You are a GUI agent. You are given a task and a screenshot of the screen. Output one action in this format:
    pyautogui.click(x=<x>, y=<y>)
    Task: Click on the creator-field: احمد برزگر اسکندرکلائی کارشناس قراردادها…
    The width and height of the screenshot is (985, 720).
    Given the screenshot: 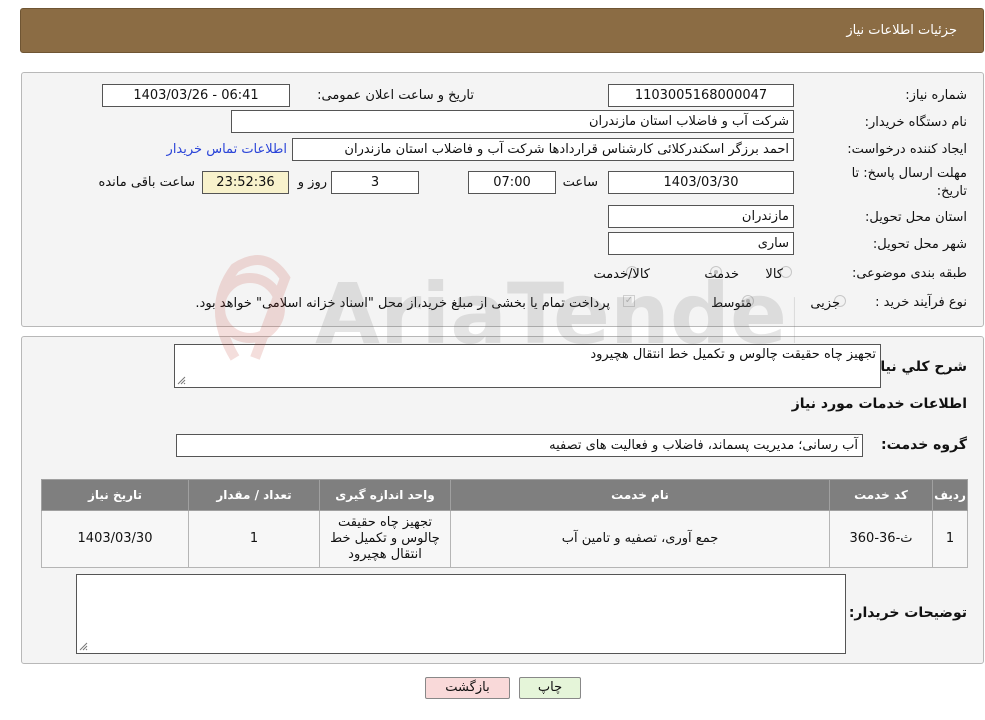 What is the action you would take?
    pyautogui.click(x=543, y=149)
    